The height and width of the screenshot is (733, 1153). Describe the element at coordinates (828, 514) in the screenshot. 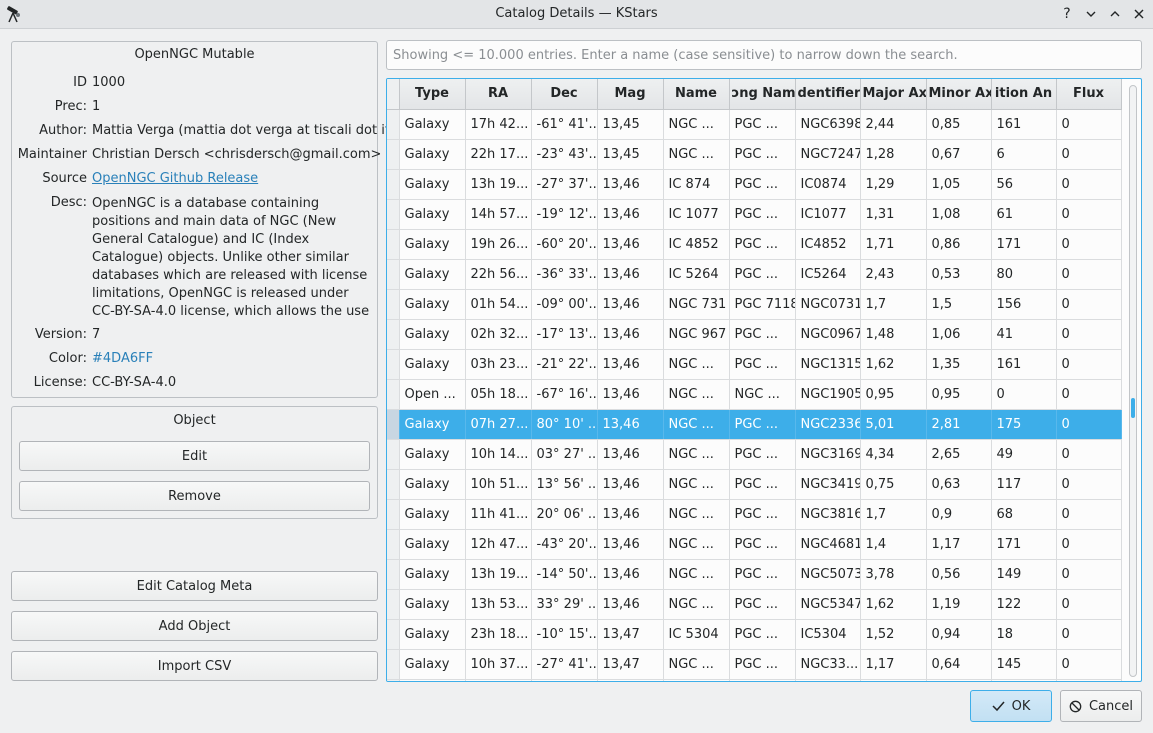

I see `table-cell: NGC3816` at that location.